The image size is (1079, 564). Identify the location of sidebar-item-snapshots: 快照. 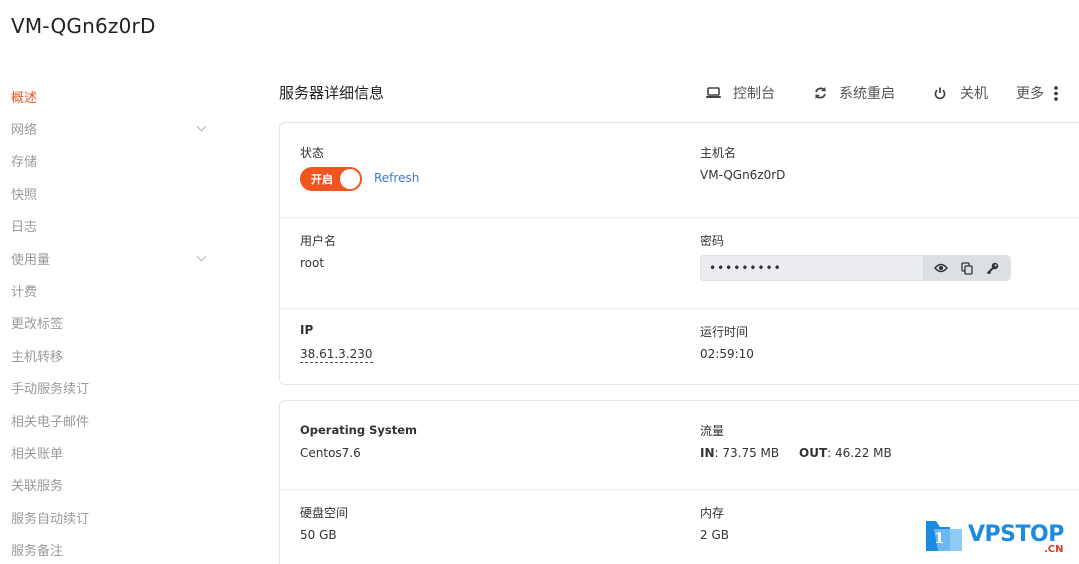
(111, 193).